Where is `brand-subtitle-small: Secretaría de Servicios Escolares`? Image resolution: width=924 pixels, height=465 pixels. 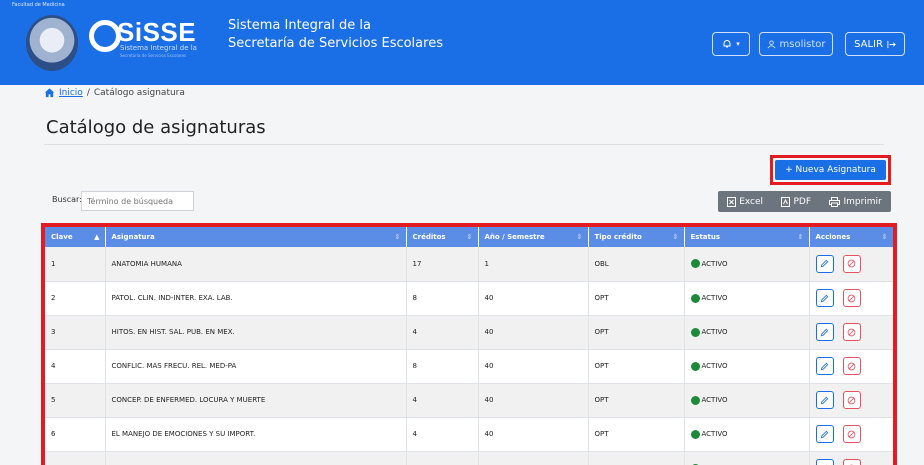
brand-subtitle-small: Secretaría de Servicios Escolares is located at coordinates (153, 55).